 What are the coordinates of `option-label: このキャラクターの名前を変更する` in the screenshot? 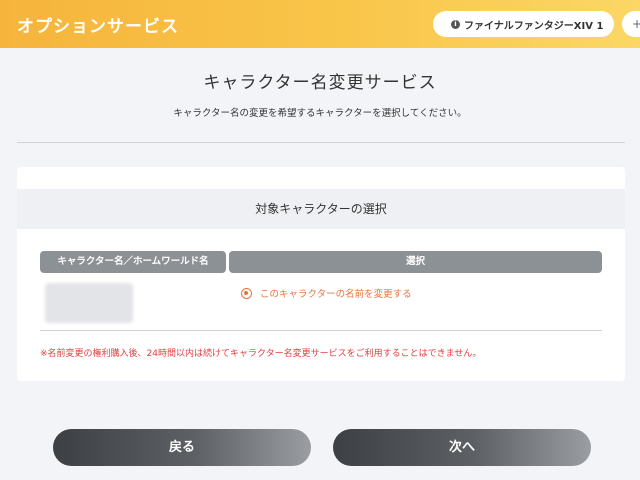 It's located at (336, 294).